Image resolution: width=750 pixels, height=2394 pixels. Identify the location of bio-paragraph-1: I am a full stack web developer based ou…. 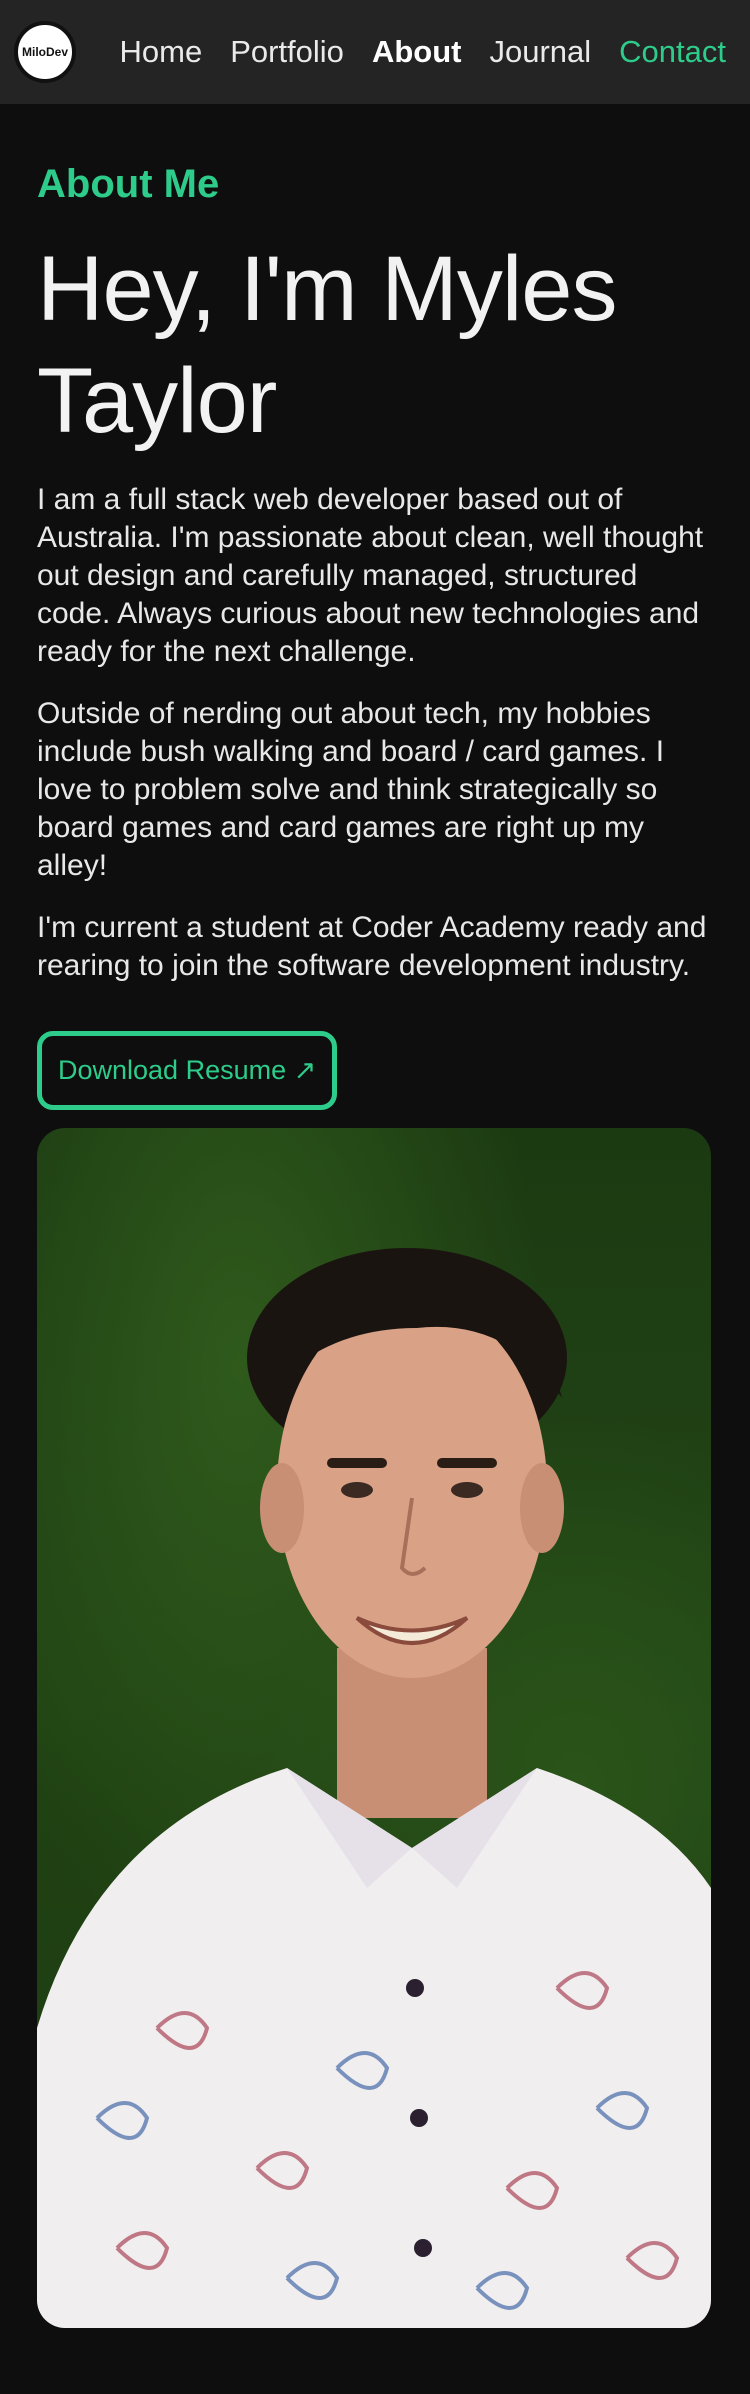
(370, 575).